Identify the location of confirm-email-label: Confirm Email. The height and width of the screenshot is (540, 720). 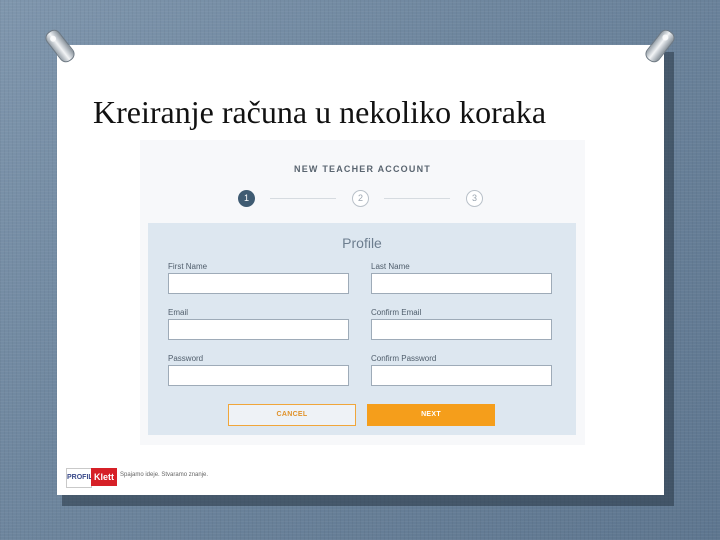
(396, 312).